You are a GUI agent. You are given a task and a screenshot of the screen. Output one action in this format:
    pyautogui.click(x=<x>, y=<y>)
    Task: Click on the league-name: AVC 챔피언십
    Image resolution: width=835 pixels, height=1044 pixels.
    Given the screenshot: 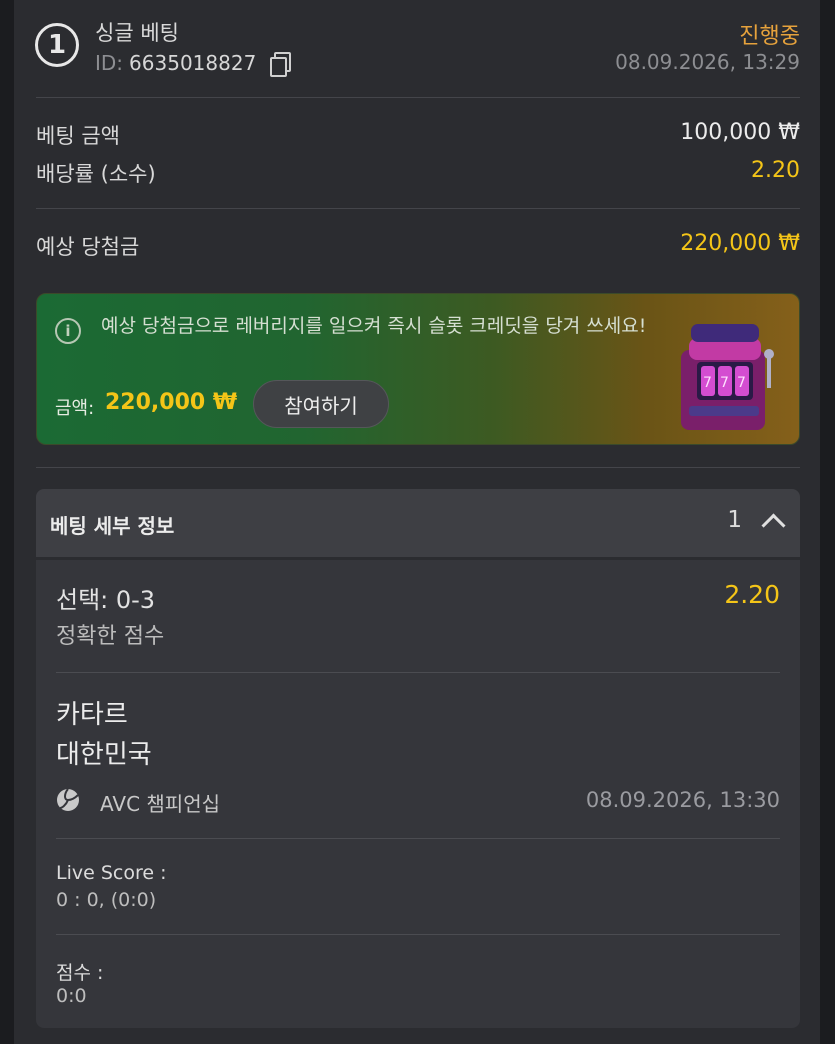 What is the action you would take?
    pyautogui.click(x=160, y=804)
    